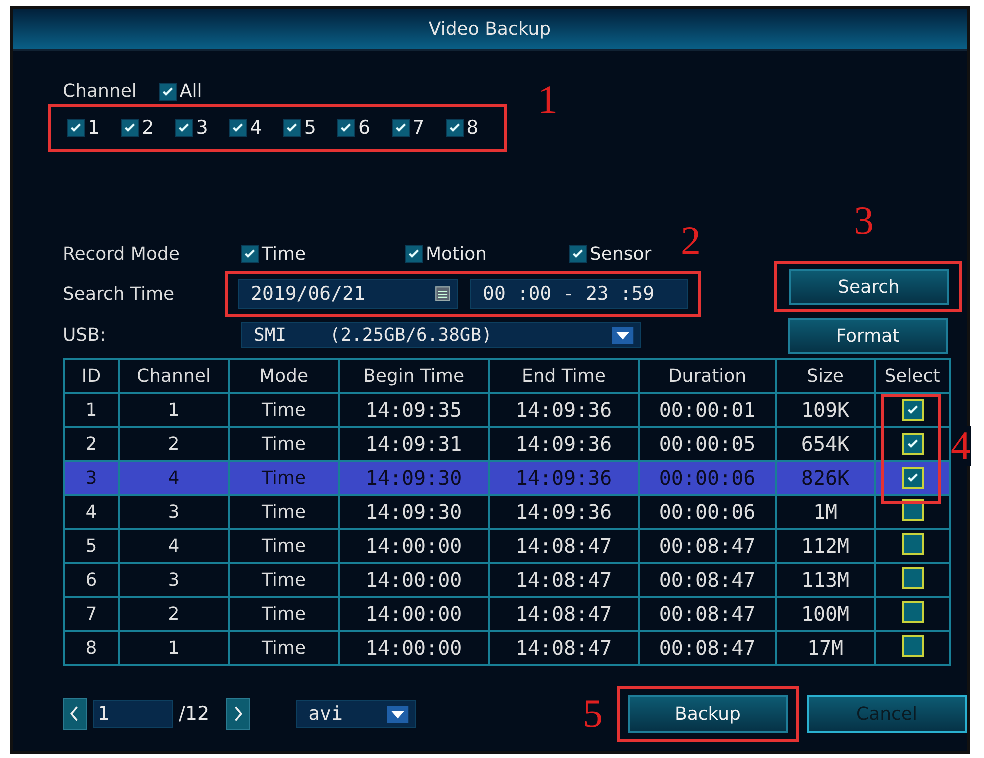 This screenshot has width=984, height=758. I want to click on record-mode-label: Record Mode, so click(121, 254).